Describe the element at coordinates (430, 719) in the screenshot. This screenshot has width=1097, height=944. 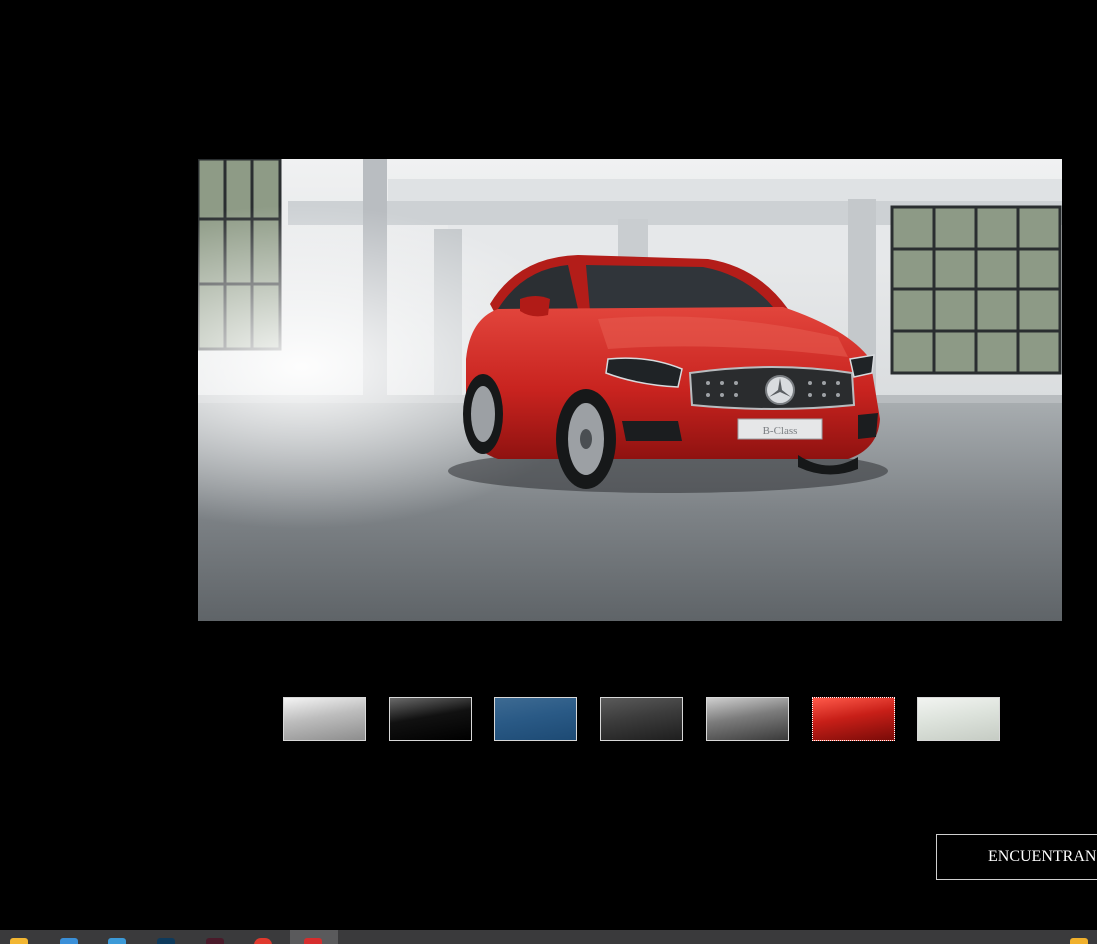
I see `color-swatch-black` at that location.